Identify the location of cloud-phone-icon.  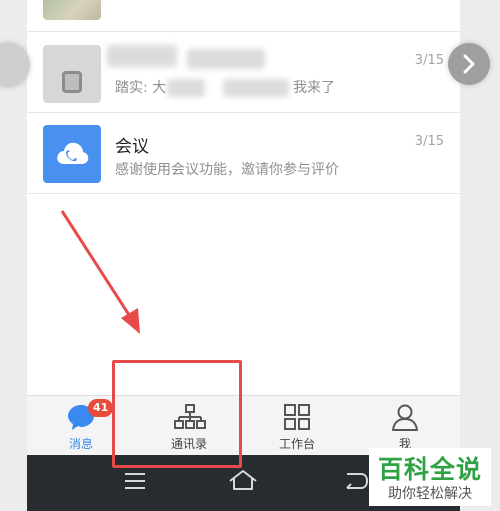
(73, 153).